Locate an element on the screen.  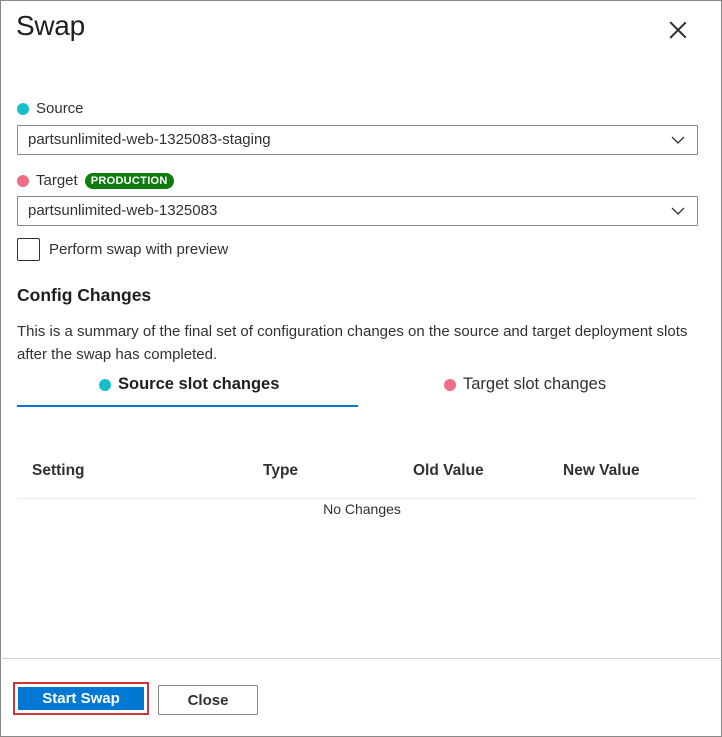
production-badge: PRODUCTION is located at coordinates (129, 180).